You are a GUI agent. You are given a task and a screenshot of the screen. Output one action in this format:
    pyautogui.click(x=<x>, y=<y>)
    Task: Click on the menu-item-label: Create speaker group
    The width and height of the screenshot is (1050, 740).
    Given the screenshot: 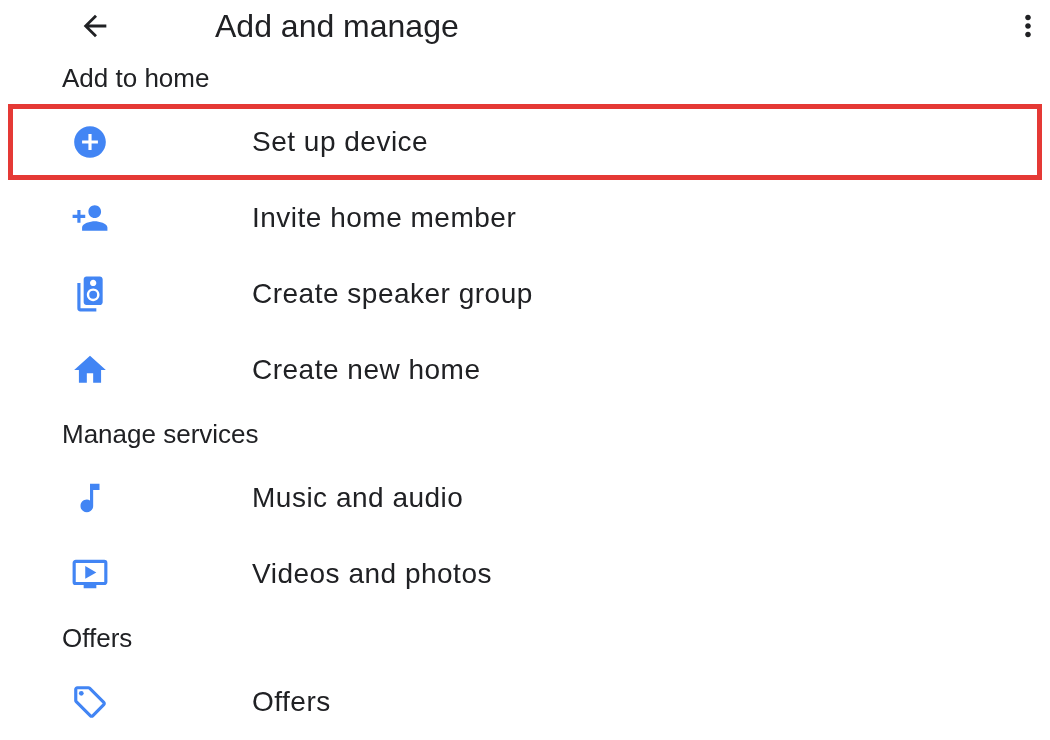 What is the action you would take?
    pyautogui.click(x=392, y=294)
    